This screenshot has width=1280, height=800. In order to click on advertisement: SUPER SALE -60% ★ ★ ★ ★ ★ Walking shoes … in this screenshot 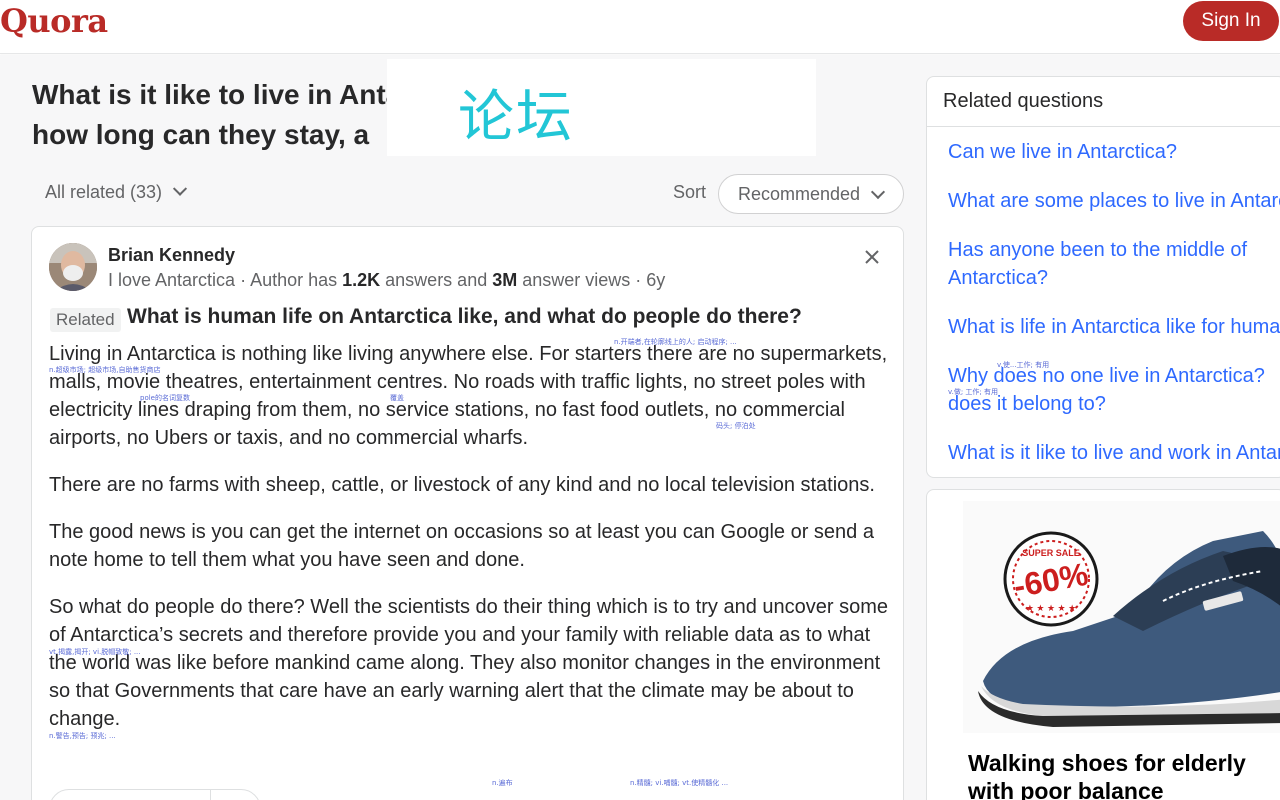, I will do `click(1103, 644)`.